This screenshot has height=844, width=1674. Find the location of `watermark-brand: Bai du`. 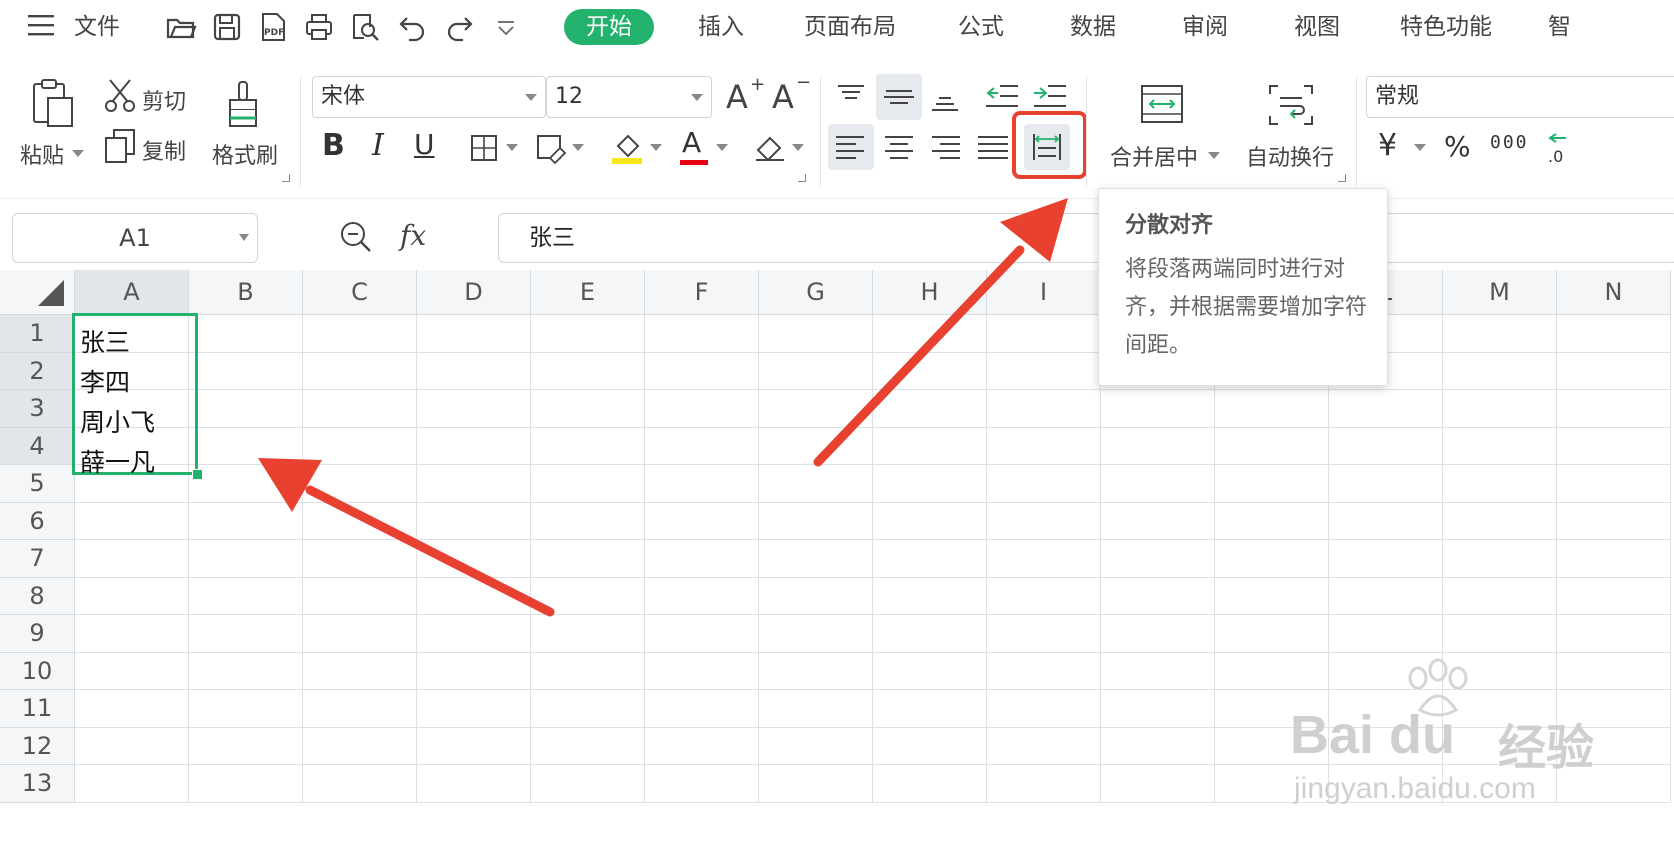

watermark-brand: Bai du is located at coordinates (1373, 735).